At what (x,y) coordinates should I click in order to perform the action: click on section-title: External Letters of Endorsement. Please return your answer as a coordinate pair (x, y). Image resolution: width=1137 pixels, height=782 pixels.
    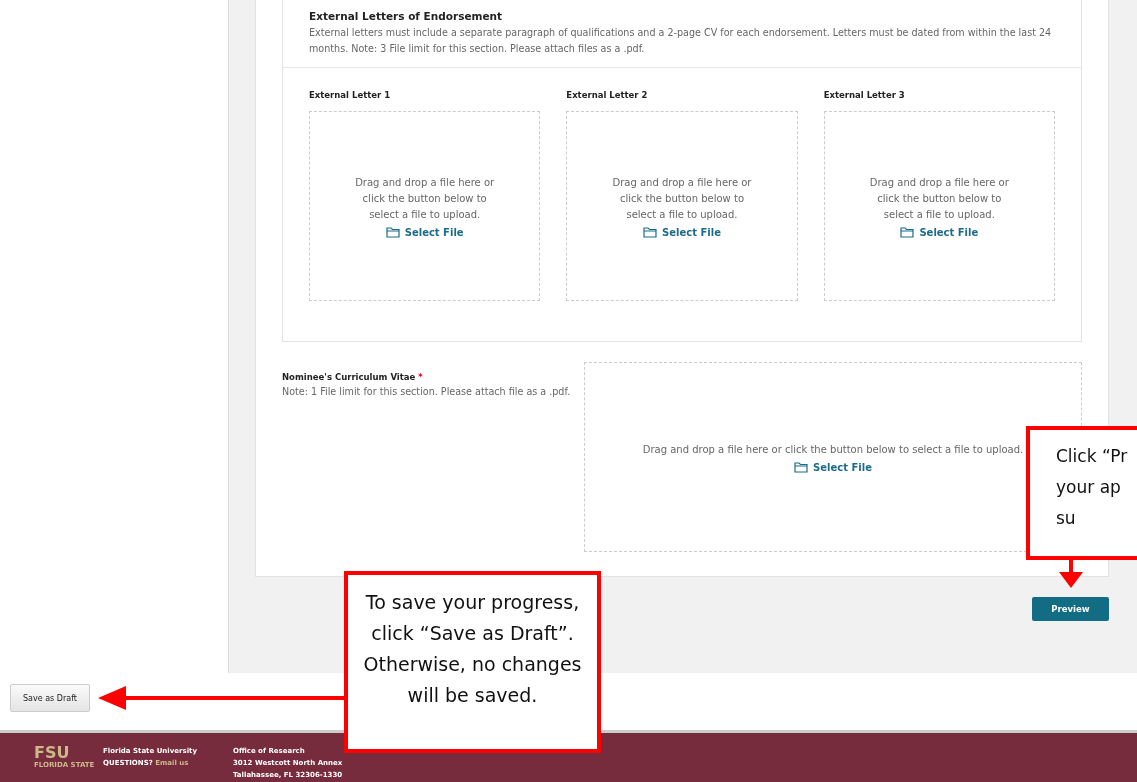
    Looking at the image, I should click on (406, 16).